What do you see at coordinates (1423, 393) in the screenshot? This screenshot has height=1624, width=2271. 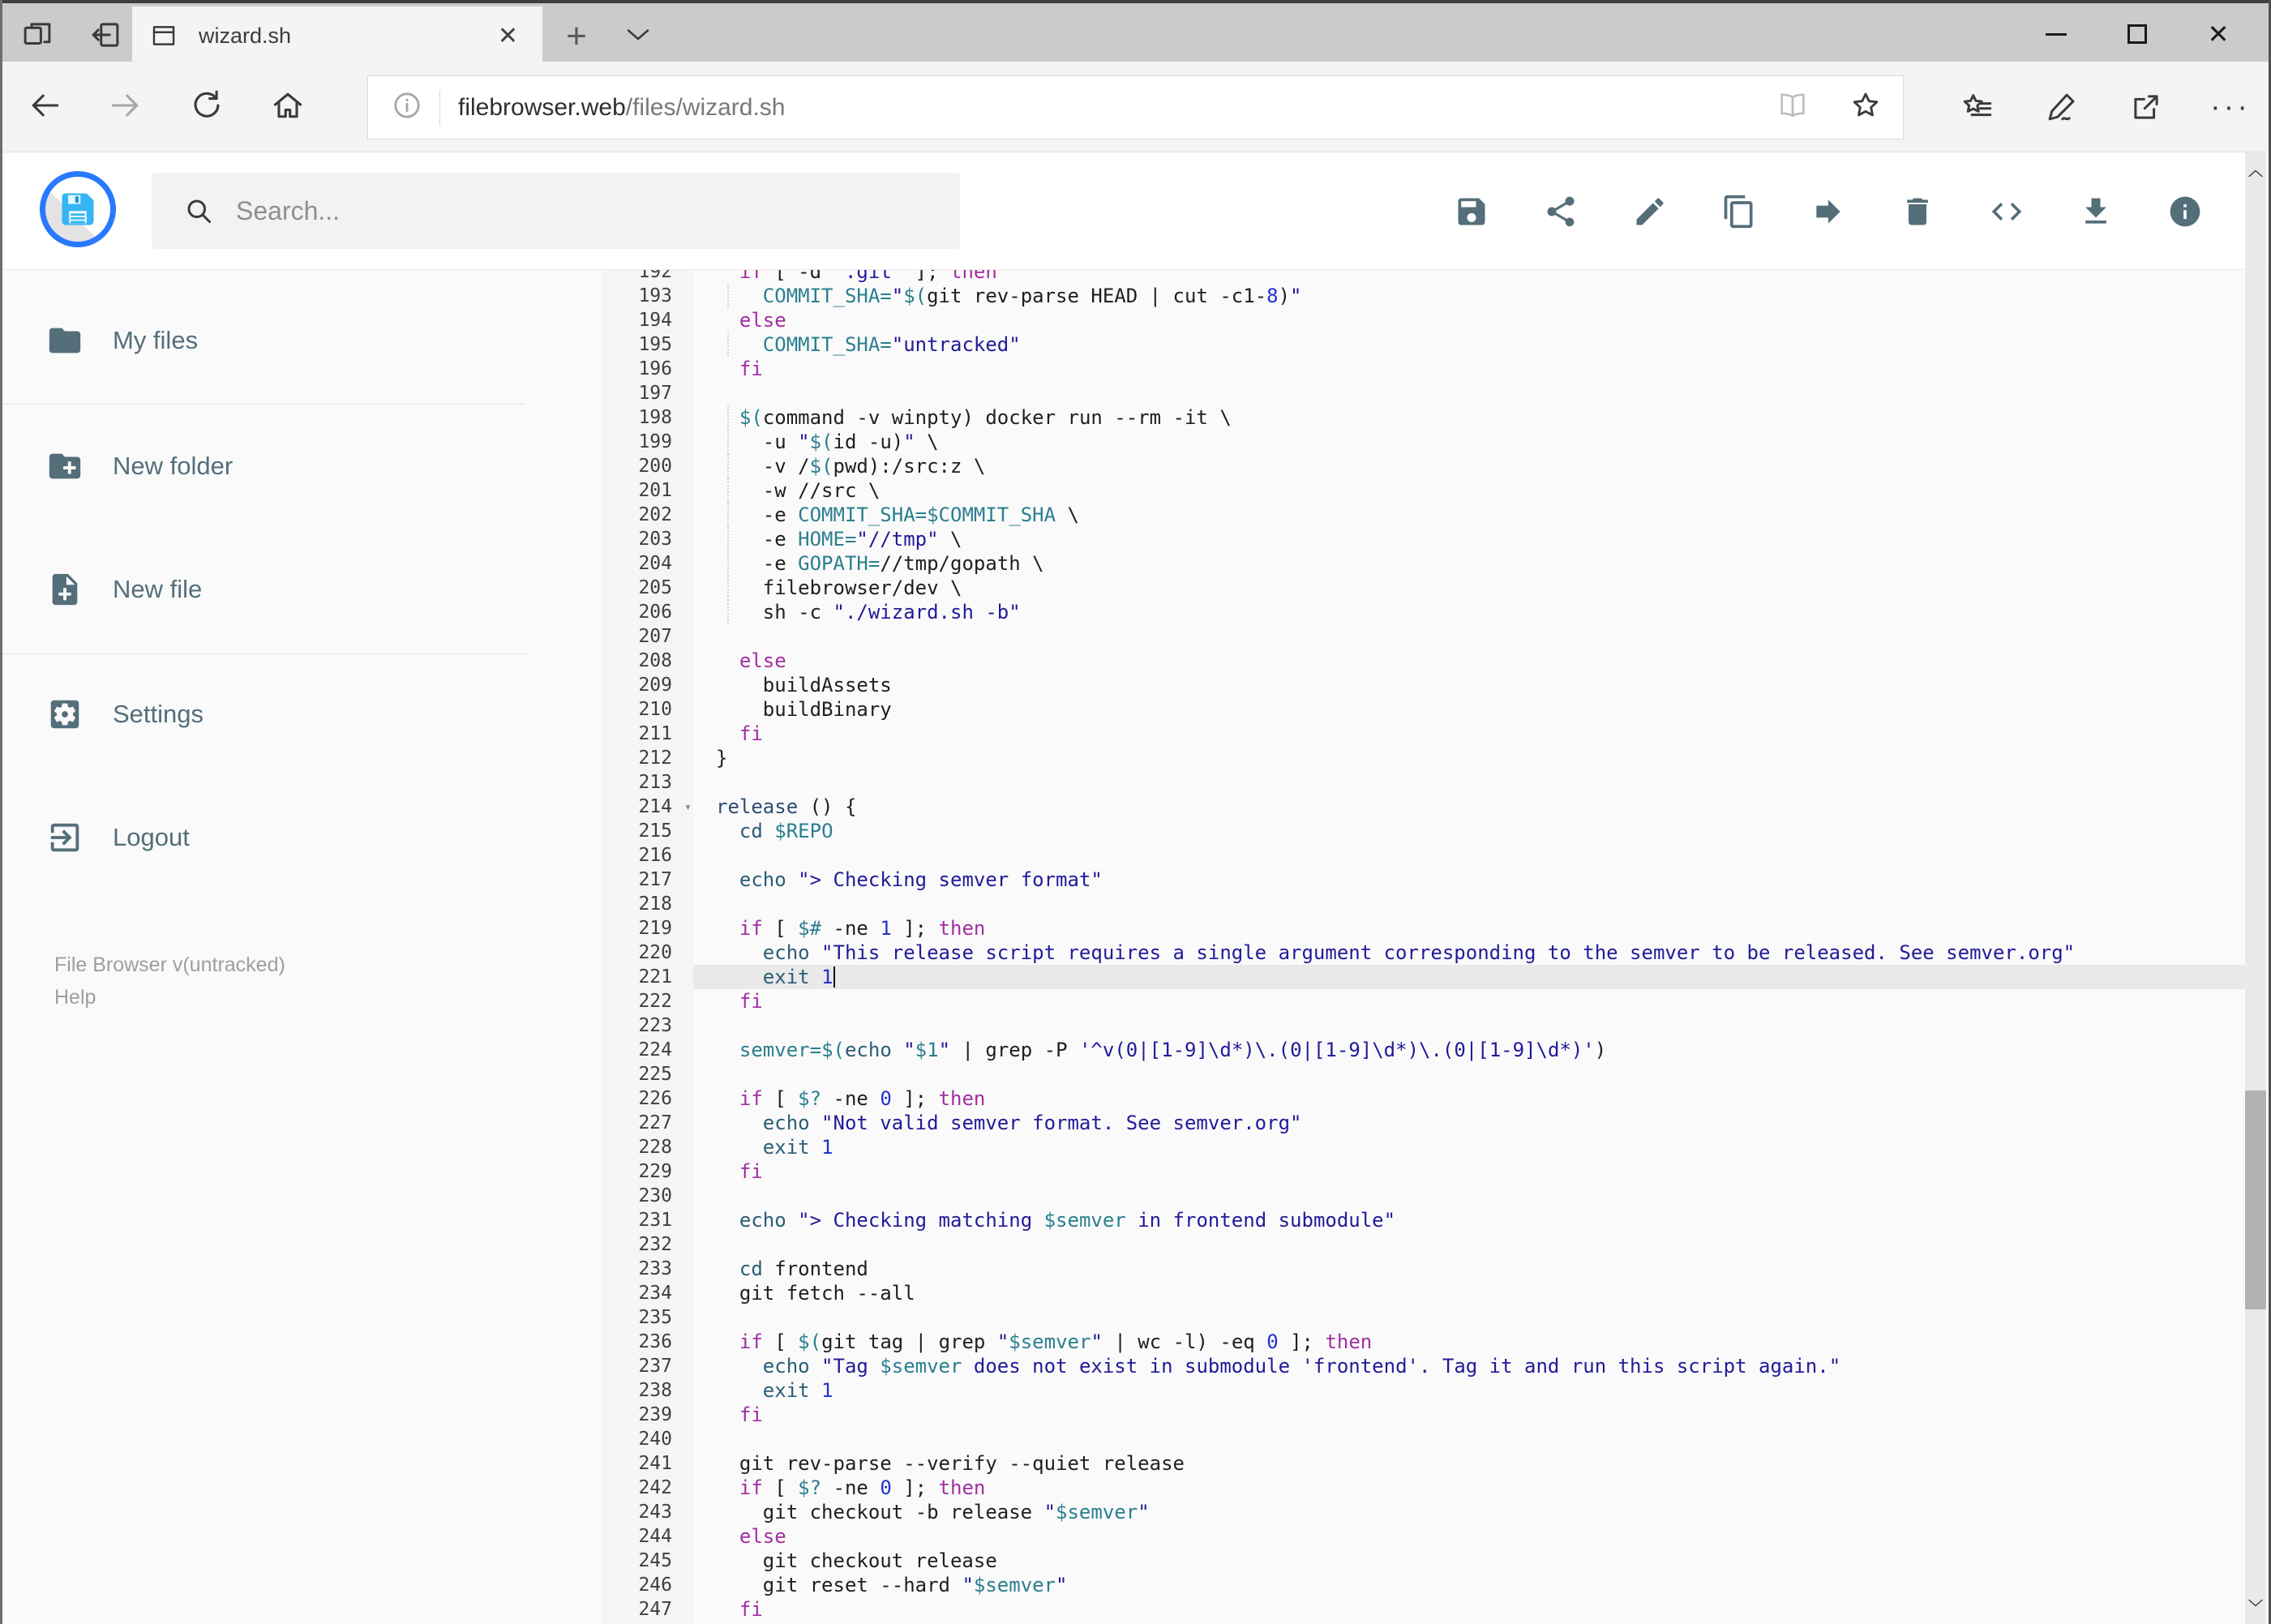 I see `code-line-197: 197` at bounding box center [1423, 393].